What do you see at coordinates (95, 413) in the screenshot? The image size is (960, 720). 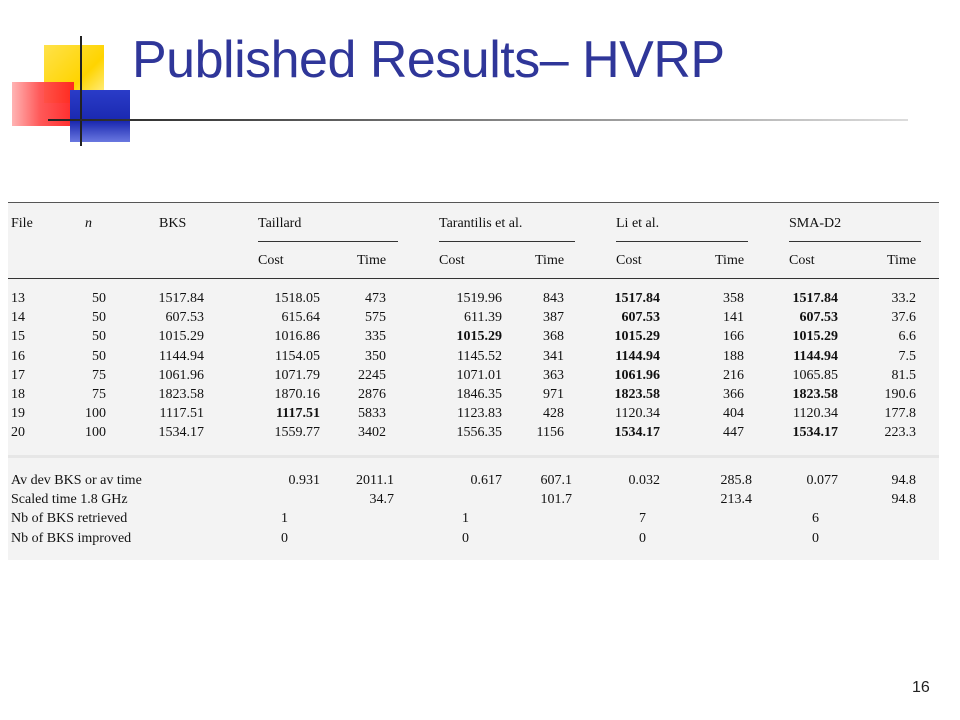 I see `row-n: 100` at bounding box center [95, 413].